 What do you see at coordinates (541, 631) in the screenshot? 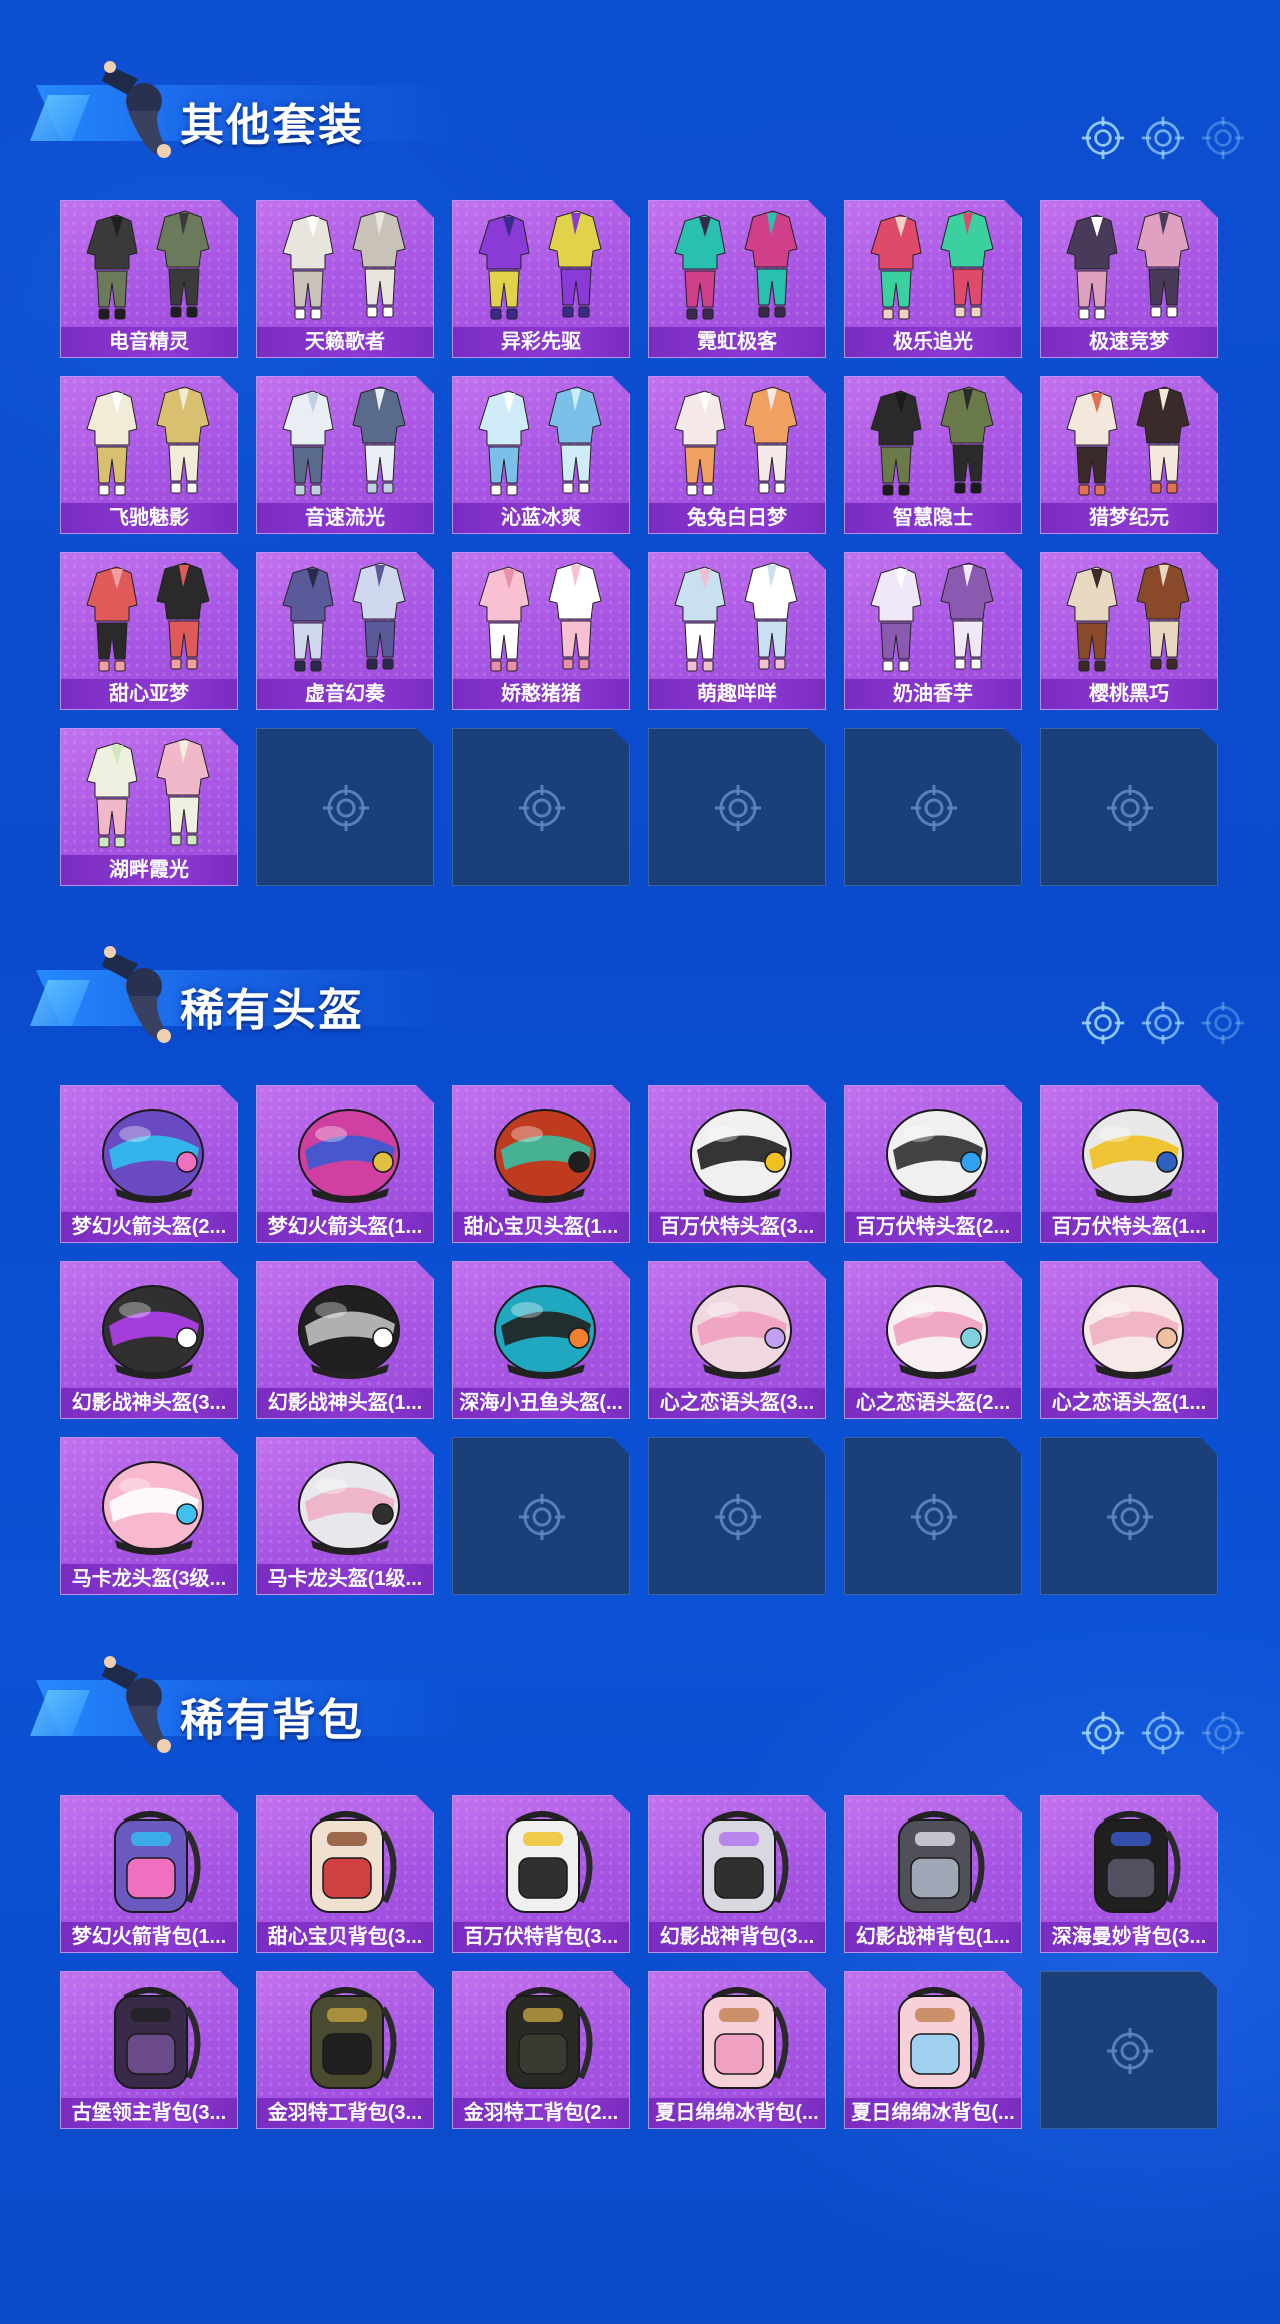
I see `item-tile: 娇憨猪猪` at bounding box center [541, 631].